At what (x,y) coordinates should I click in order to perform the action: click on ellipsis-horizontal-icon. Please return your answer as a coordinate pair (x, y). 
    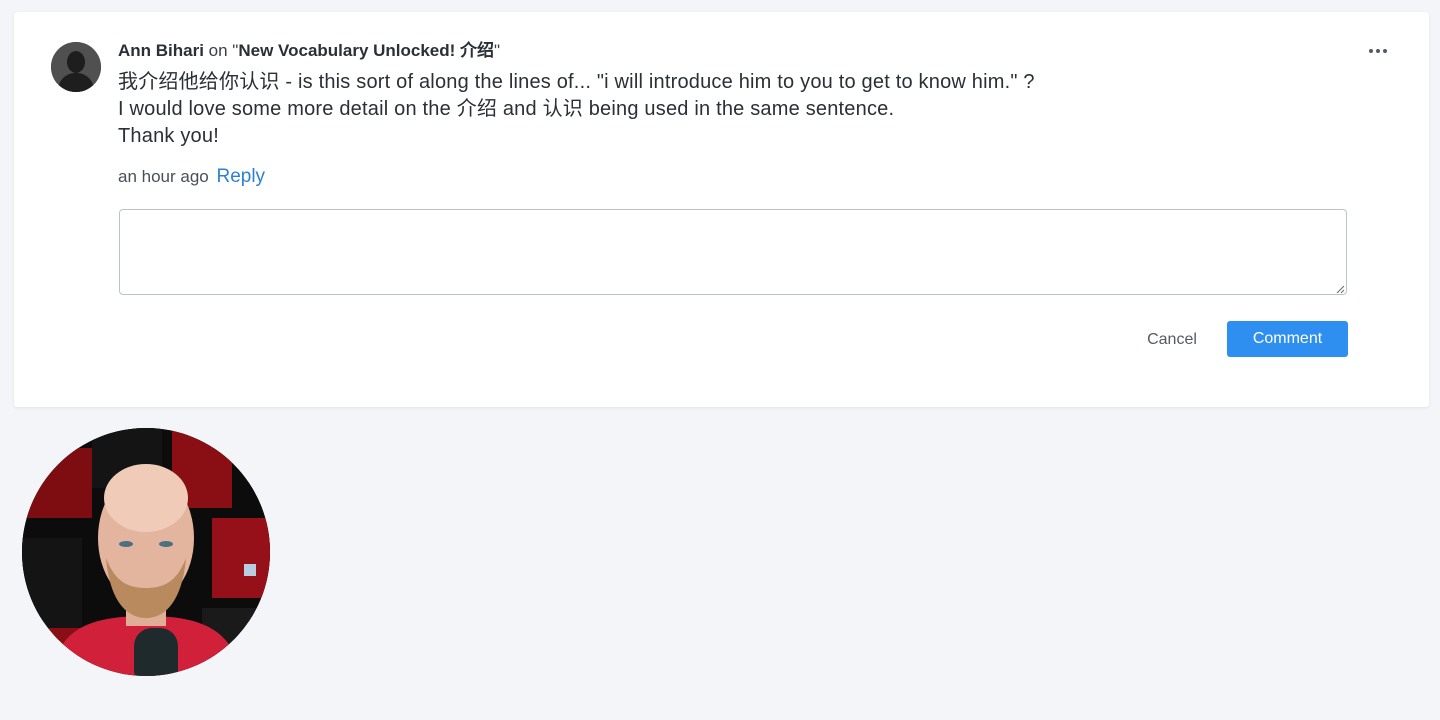
    Looking at the image, I should click on (1371, 51).